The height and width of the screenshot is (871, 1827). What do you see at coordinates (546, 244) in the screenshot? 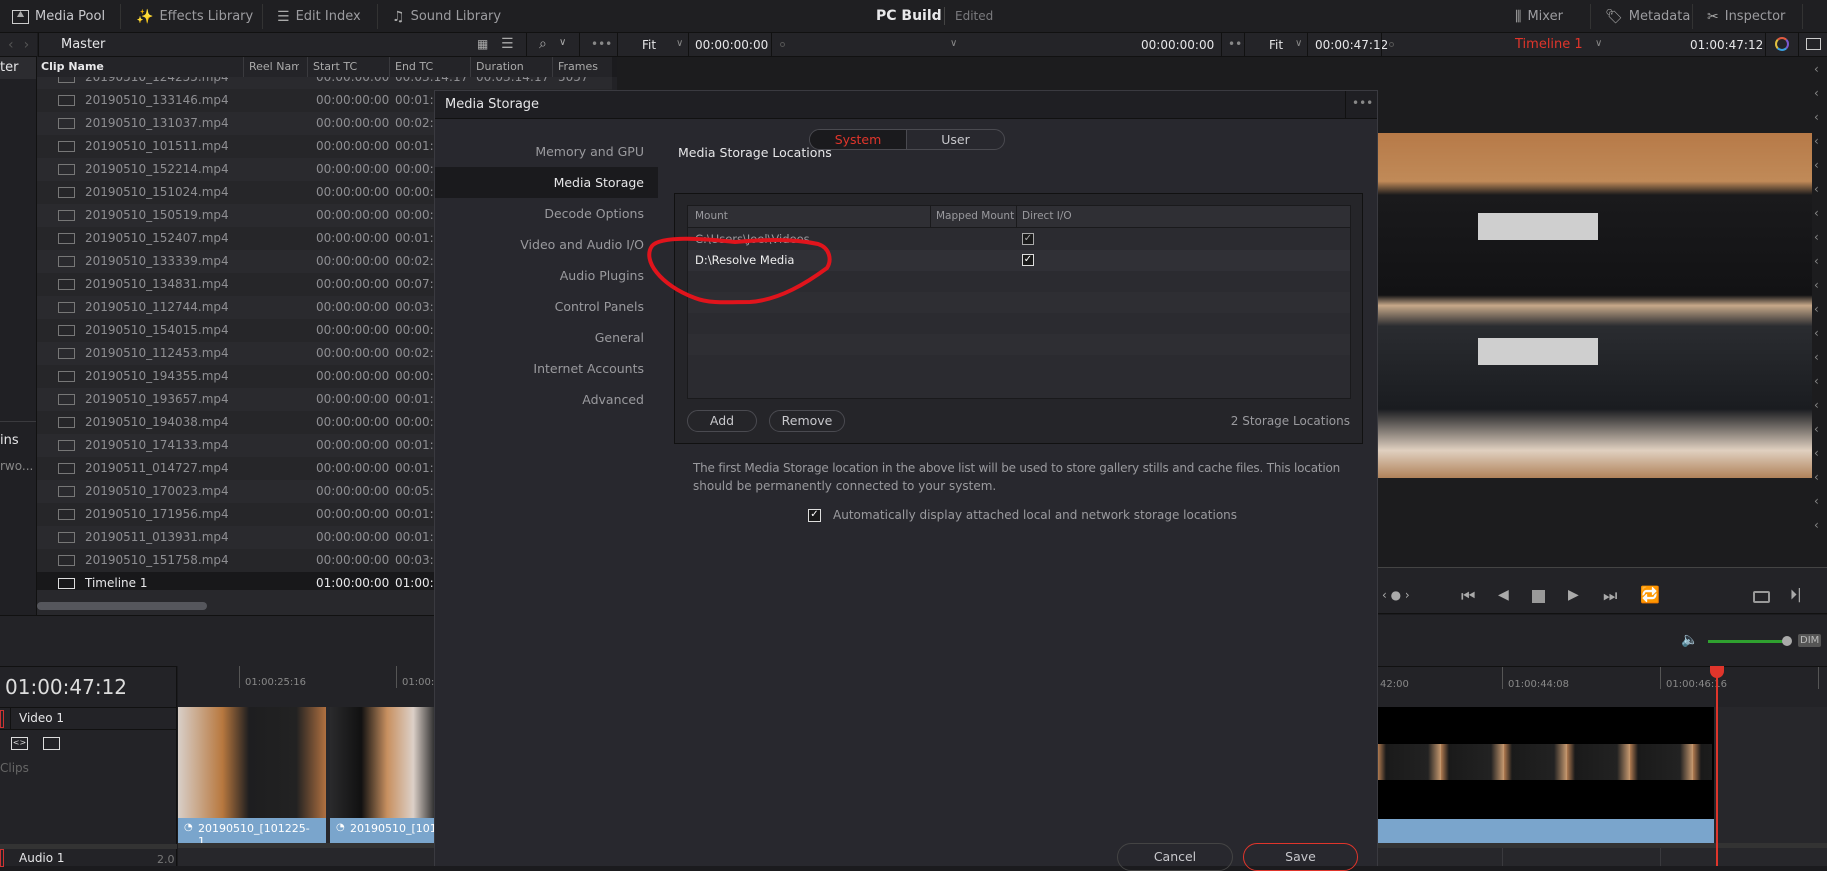
I see `nav-item: Video and Audio I/O` at bounding box center [546, 244].